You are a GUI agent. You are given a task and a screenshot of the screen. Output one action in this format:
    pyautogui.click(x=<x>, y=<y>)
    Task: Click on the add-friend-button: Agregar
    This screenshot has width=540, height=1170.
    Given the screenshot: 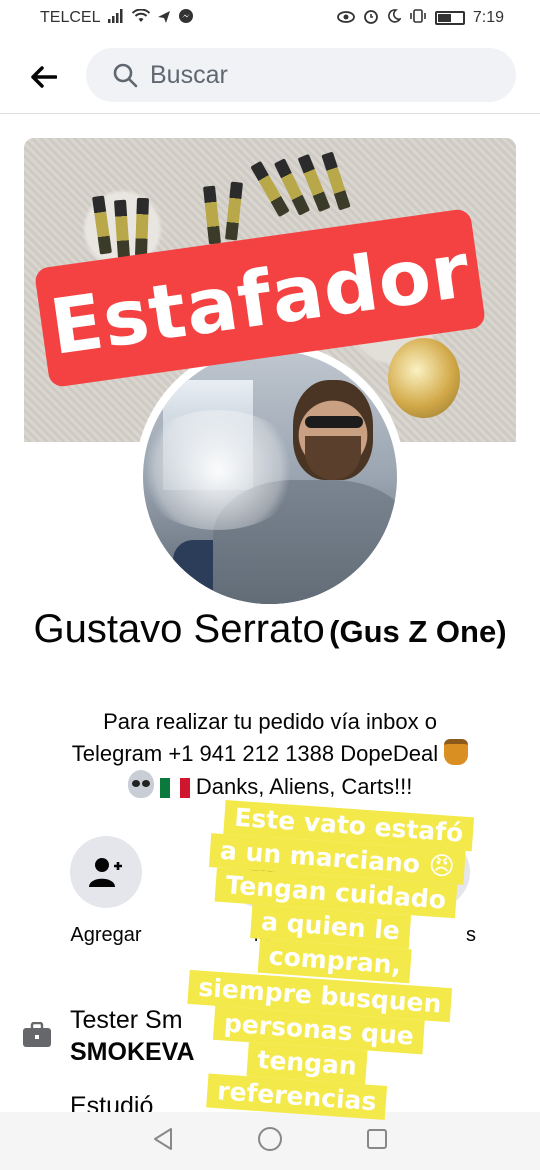 What is the action you would take?
    pyautogui.click(x=106, y=891)
    